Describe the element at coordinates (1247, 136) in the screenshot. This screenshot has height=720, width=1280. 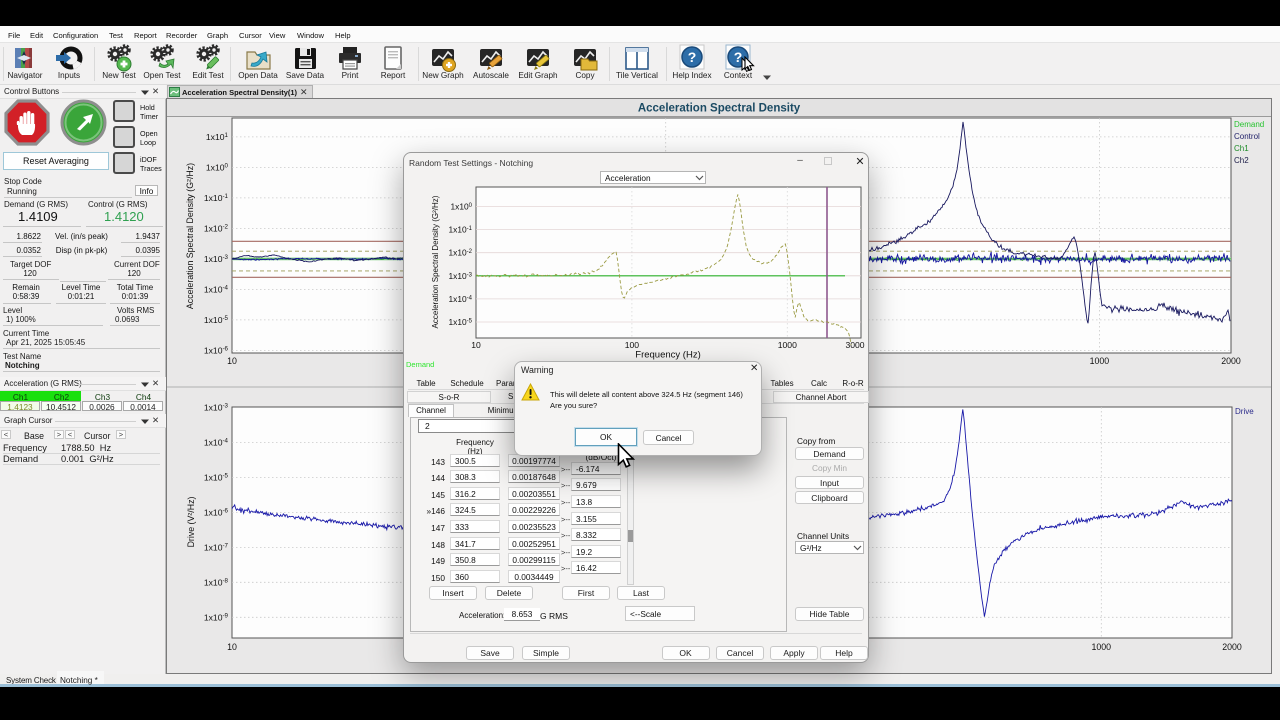
I see `svg-text: Control` at that location.